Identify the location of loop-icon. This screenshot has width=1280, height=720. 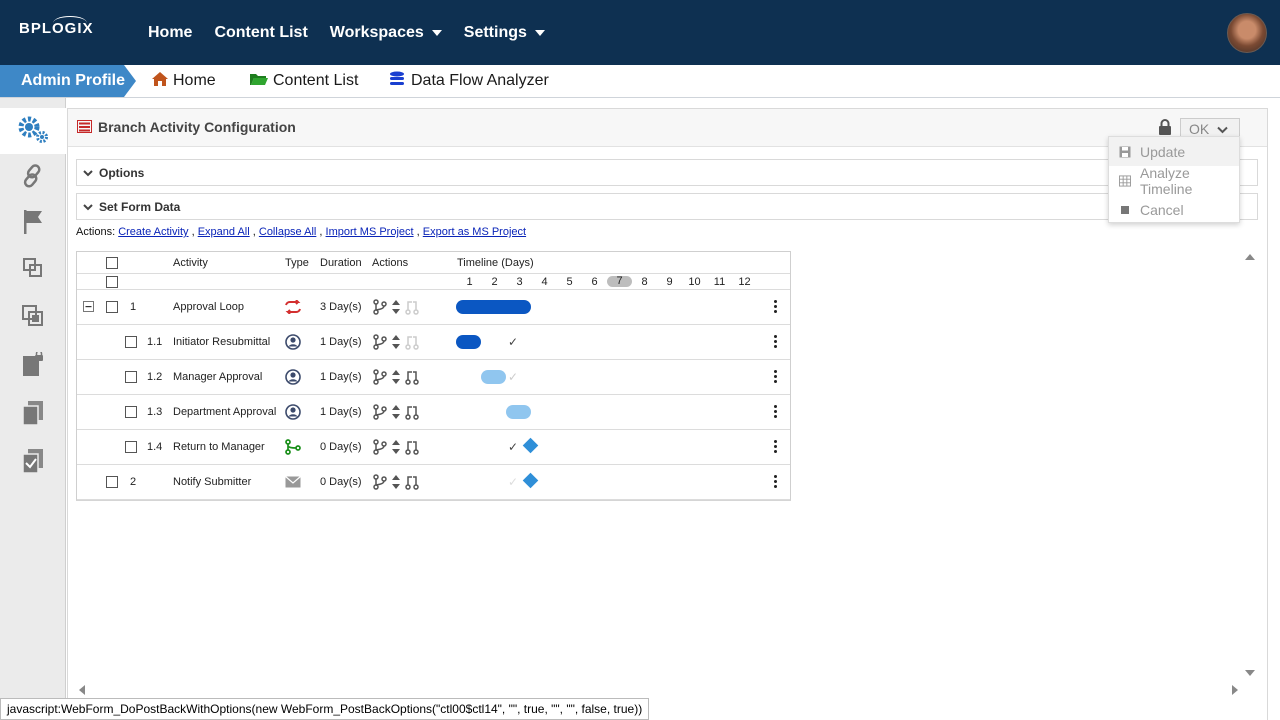
(293, 308).